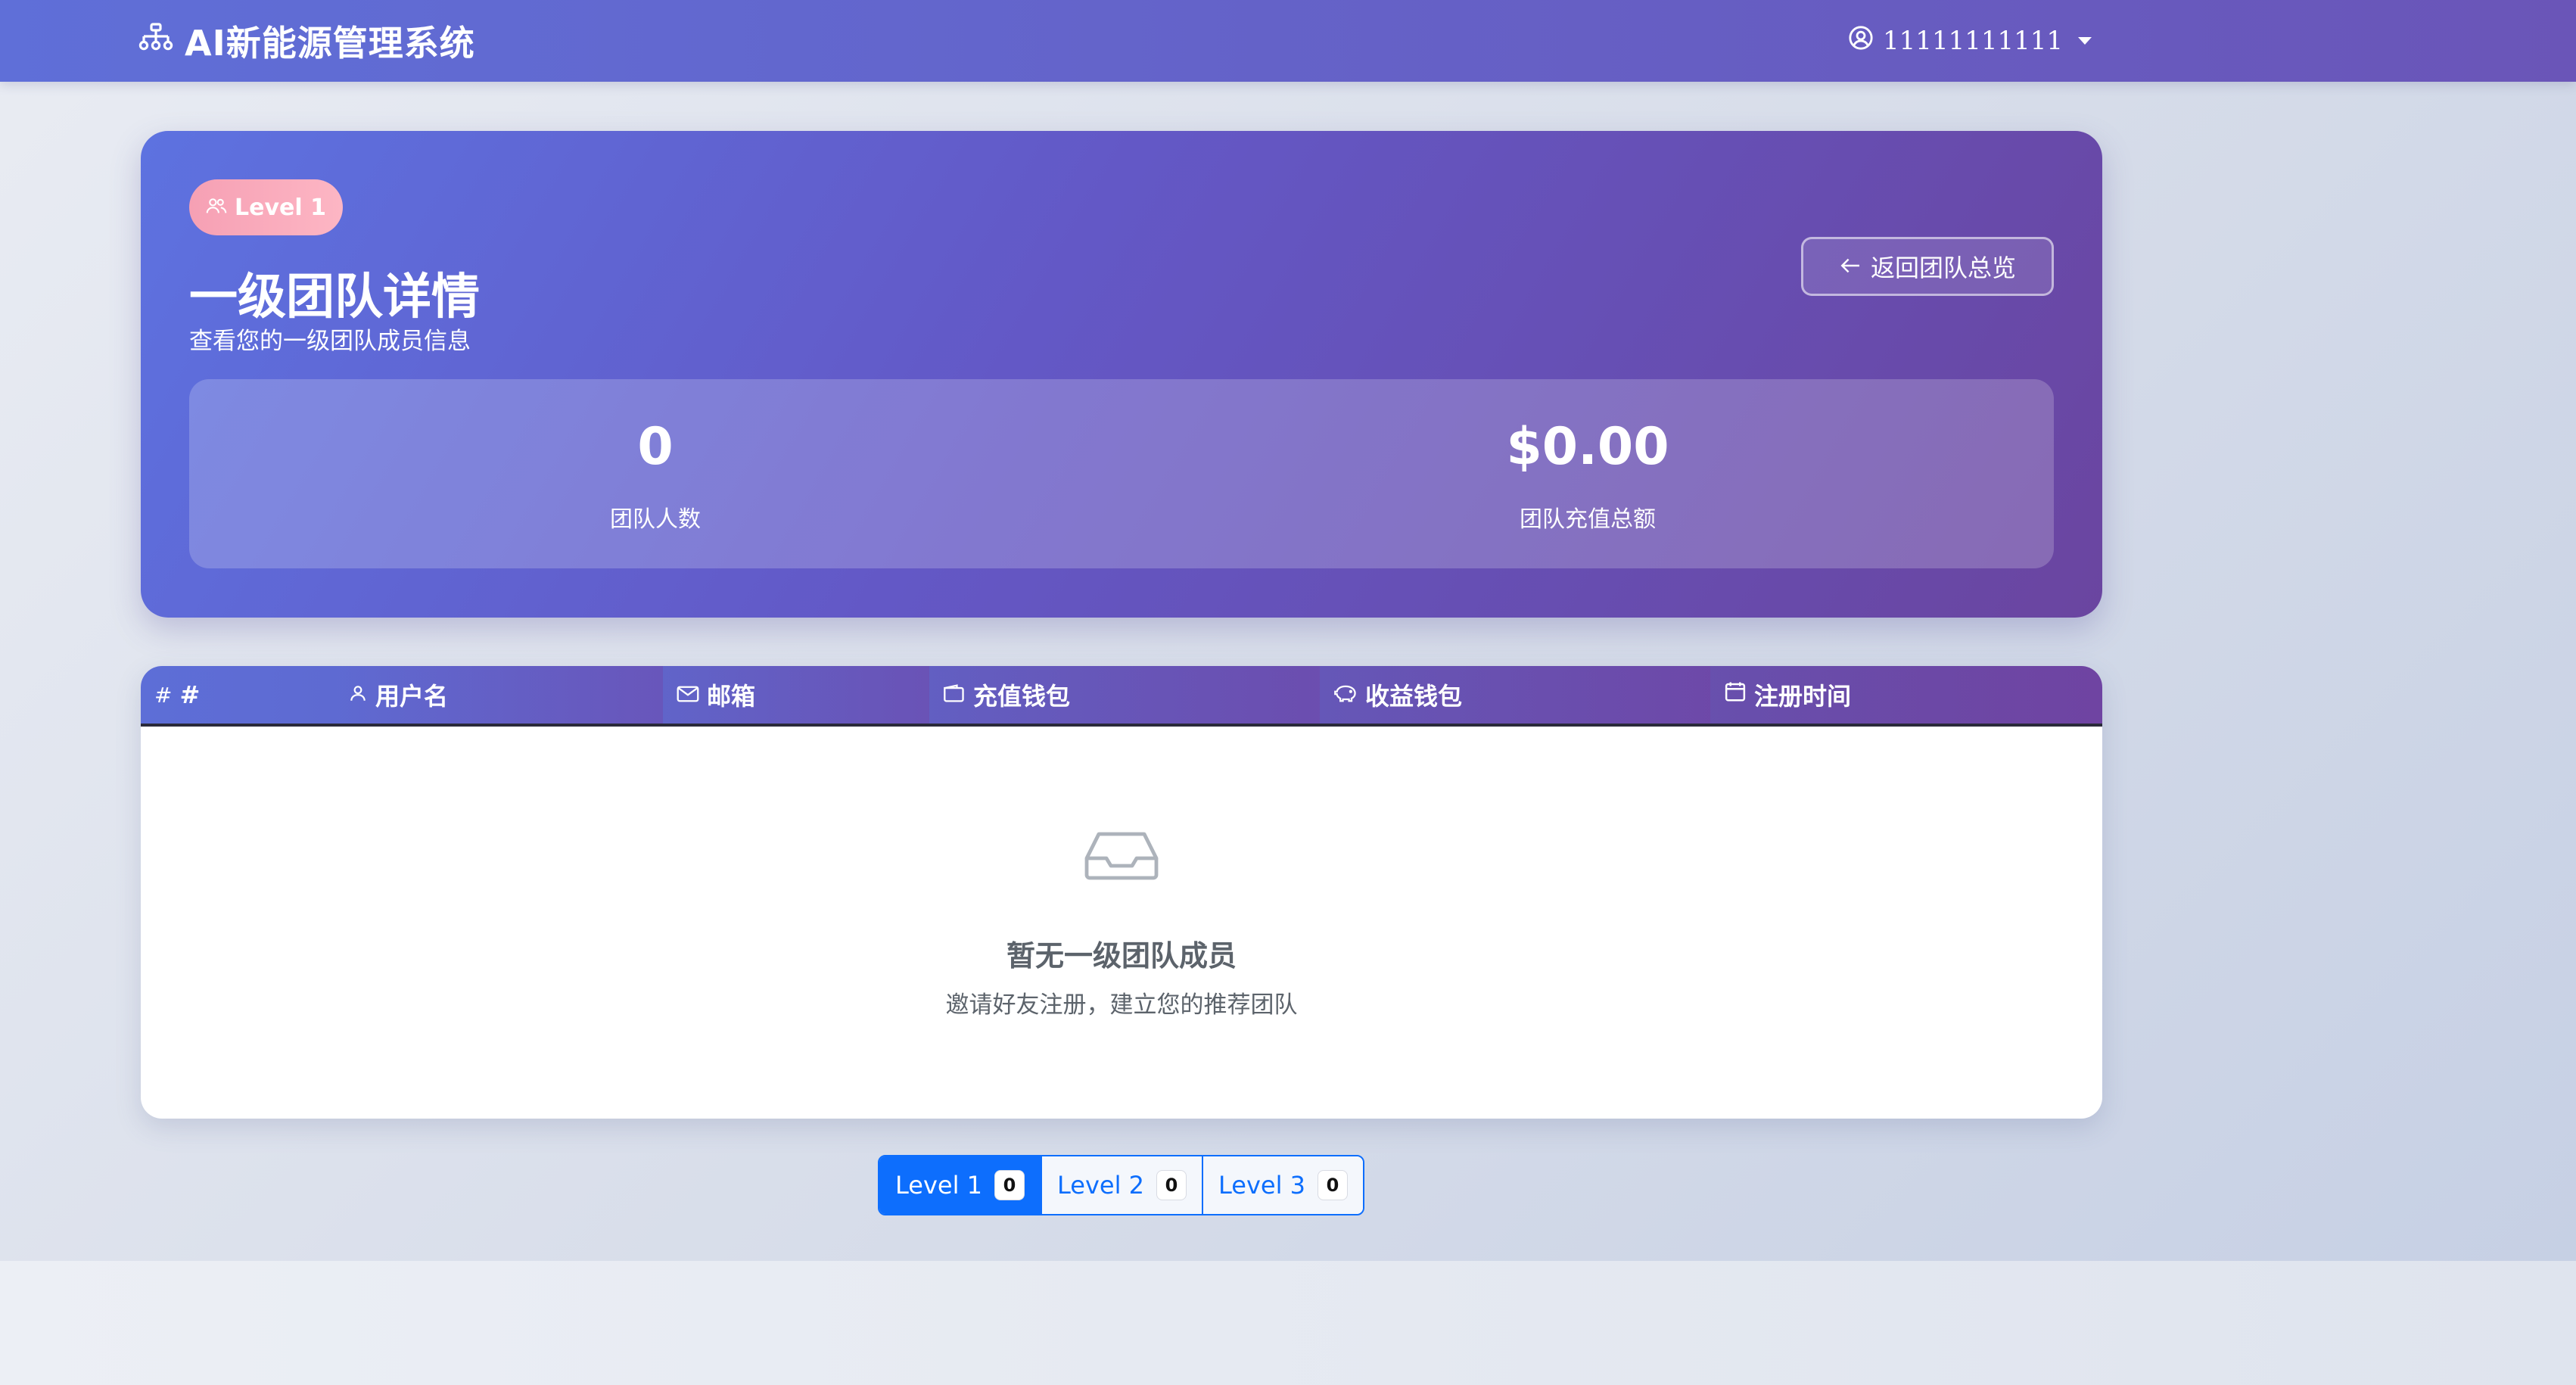 This screenshot has width=2576, height=1385. I want to click on wallet-icon, so click(954, 694).